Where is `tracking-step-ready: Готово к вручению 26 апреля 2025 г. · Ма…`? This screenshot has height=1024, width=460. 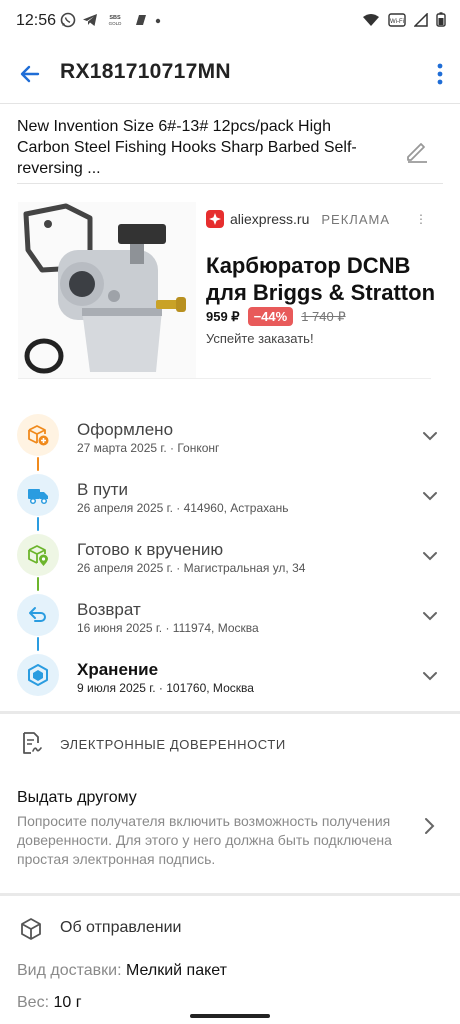
tracking-step-ready: Готово к вручению 26 апреля 2025 г. · Ма… is located at coordinates (230, 562).